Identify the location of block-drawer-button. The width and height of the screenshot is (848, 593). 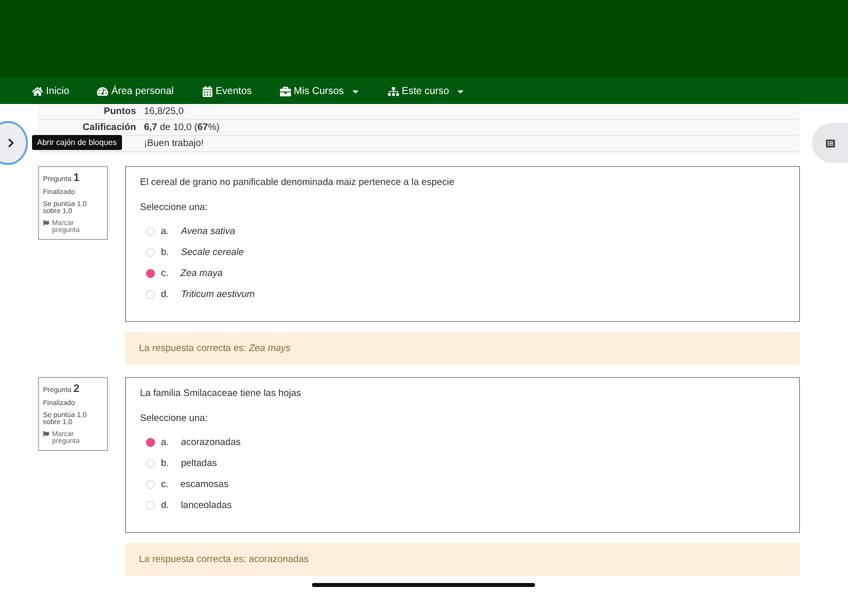
(830, 143).